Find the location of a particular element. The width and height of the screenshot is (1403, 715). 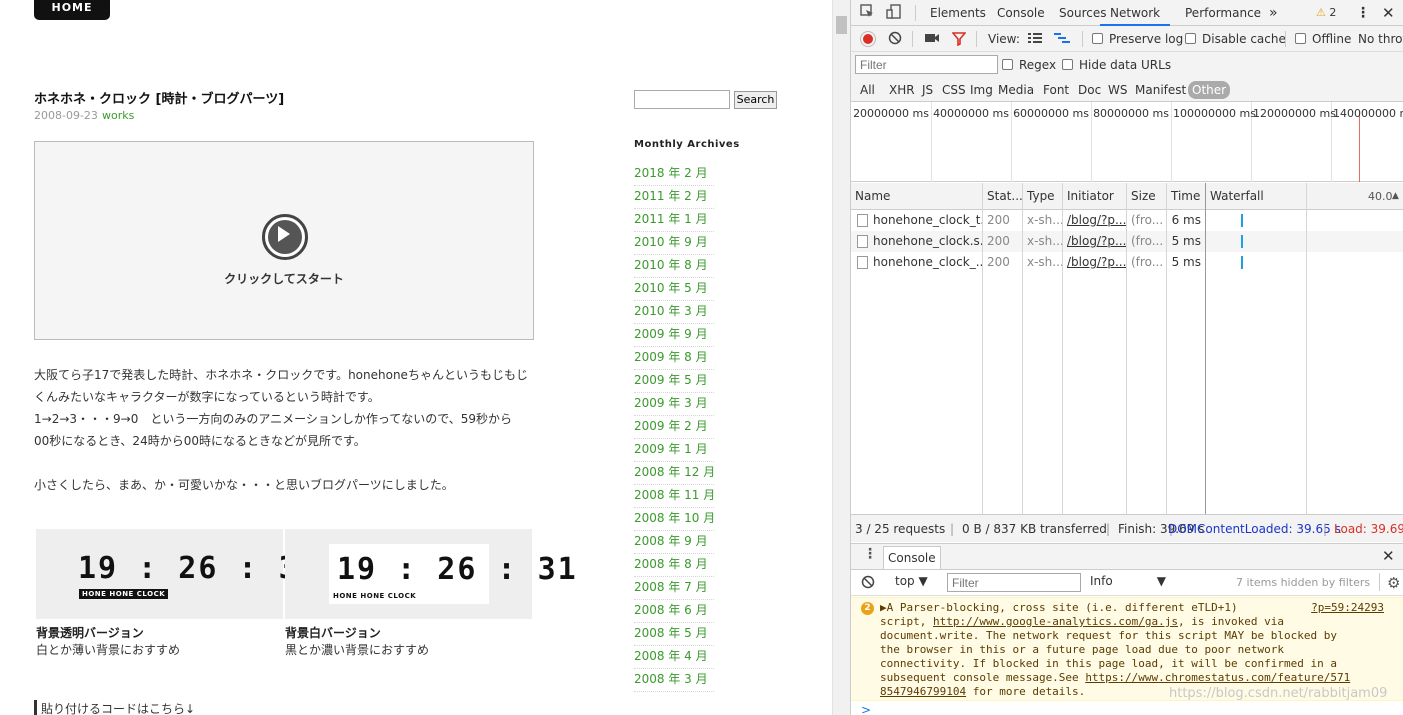

archive-link: 2009 年 5 月 is located at coordinates (674, 381).